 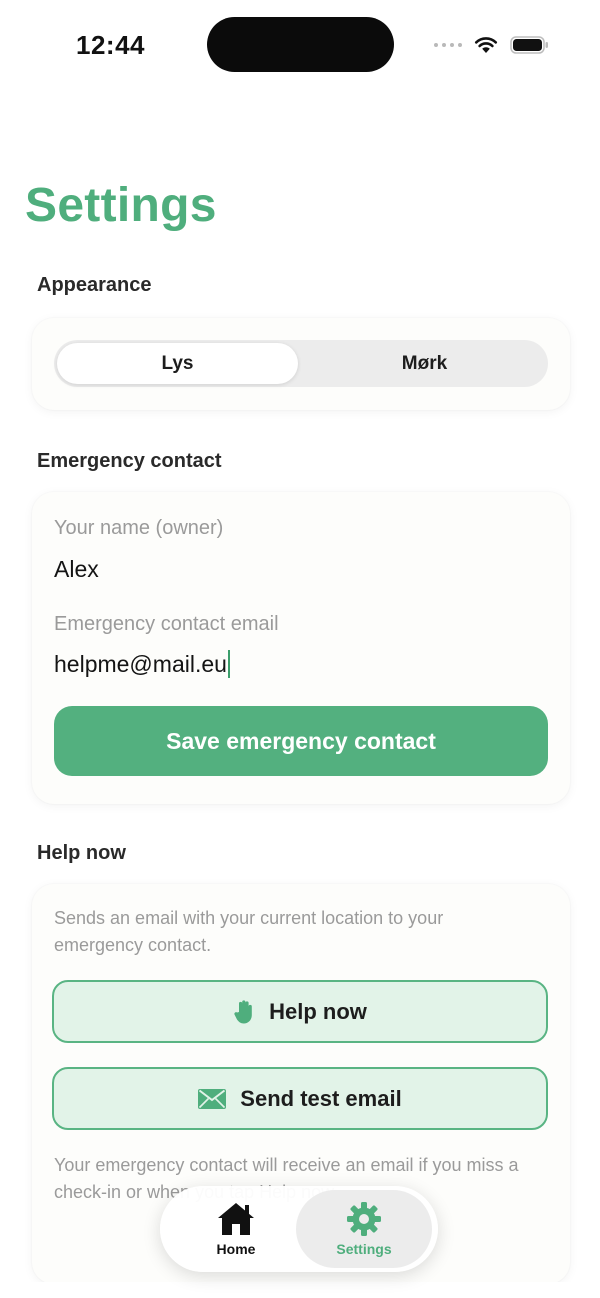 I want to click on signal-dots-icon, so click(x=448, y=45).